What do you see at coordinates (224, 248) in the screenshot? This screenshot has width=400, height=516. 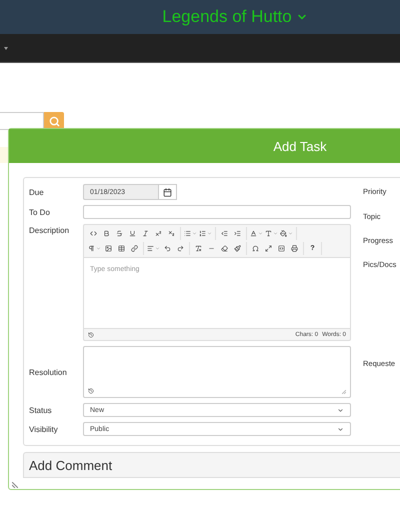 I see `eraser-icon` at bounding box center [224, 248].